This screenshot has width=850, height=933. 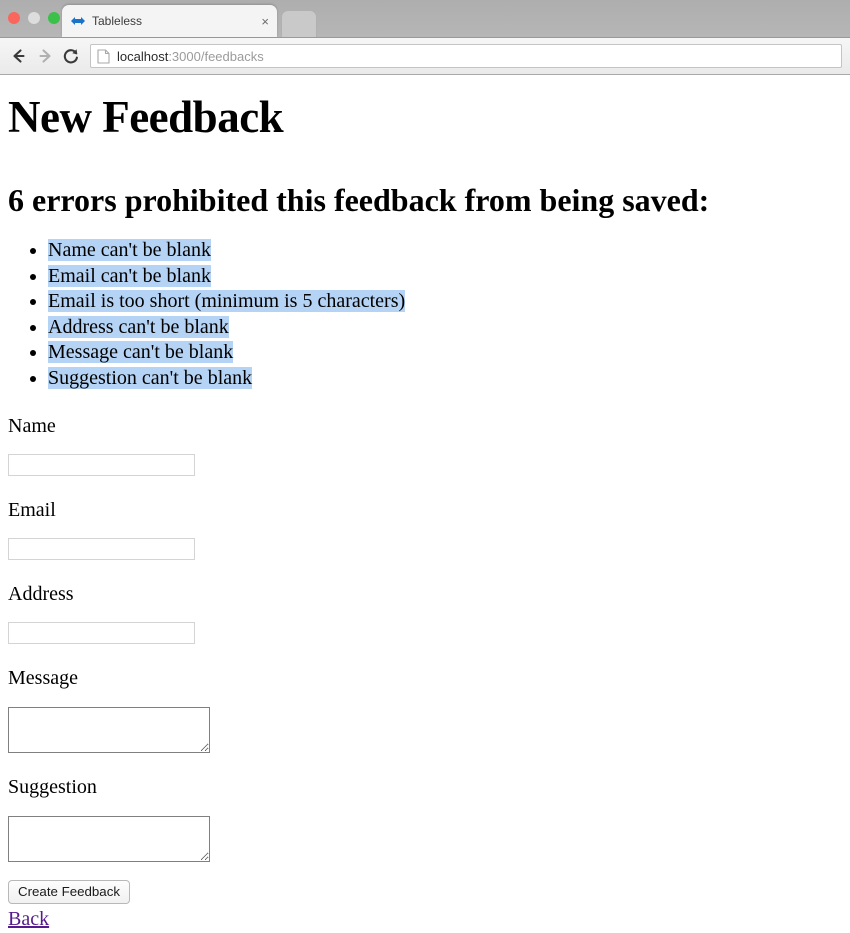 What do you see at coordinates (28, 919) in the screenshot?
I see `back-link: Back` at bounding box center [28, 919].